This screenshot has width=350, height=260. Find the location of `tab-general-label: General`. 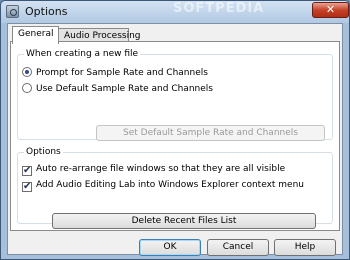

tab-general-label: General is located at coordinates (36, 34).